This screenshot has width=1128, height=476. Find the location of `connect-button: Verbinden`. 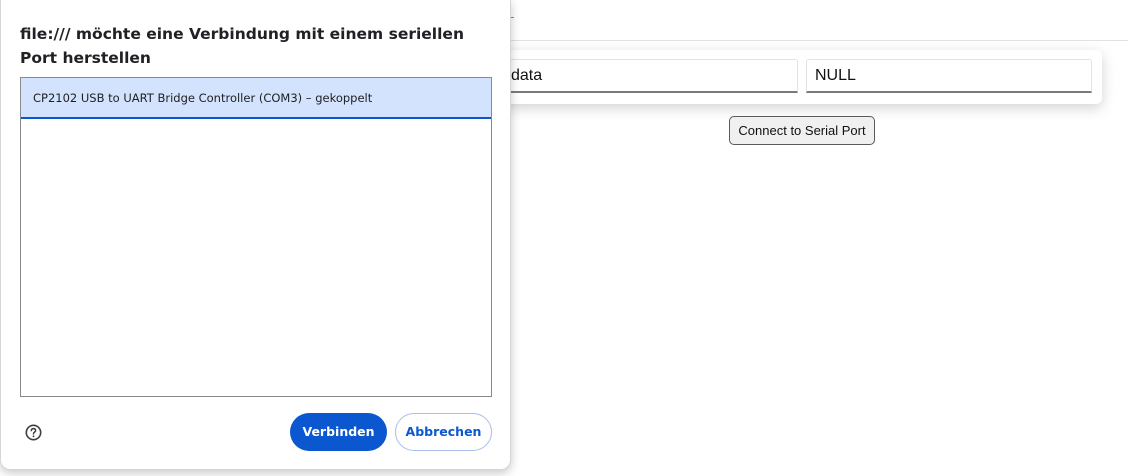

connect-button: Verbinden is located at coordinates (338, 432).